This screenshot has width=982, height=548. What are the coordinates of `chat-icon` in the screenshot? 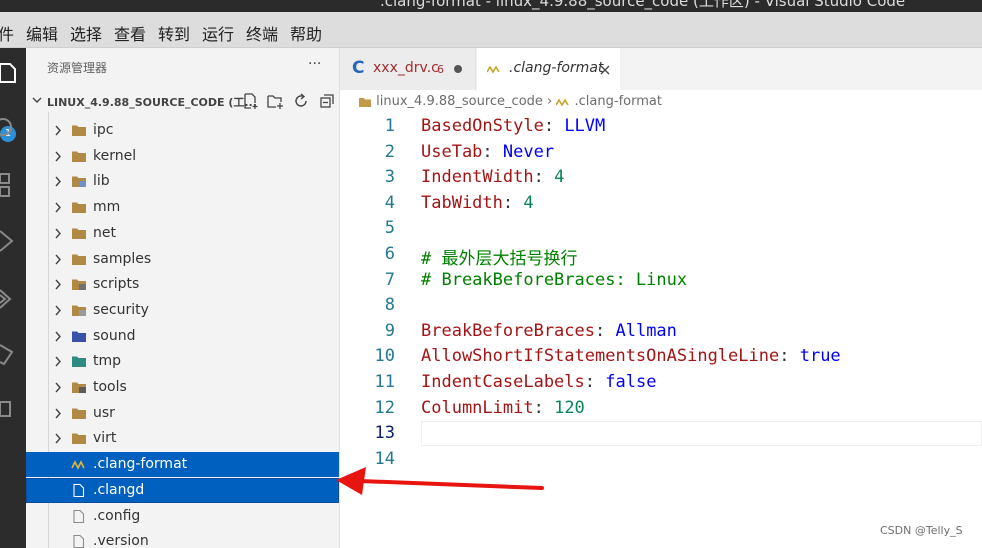 It's located at (12, 411).